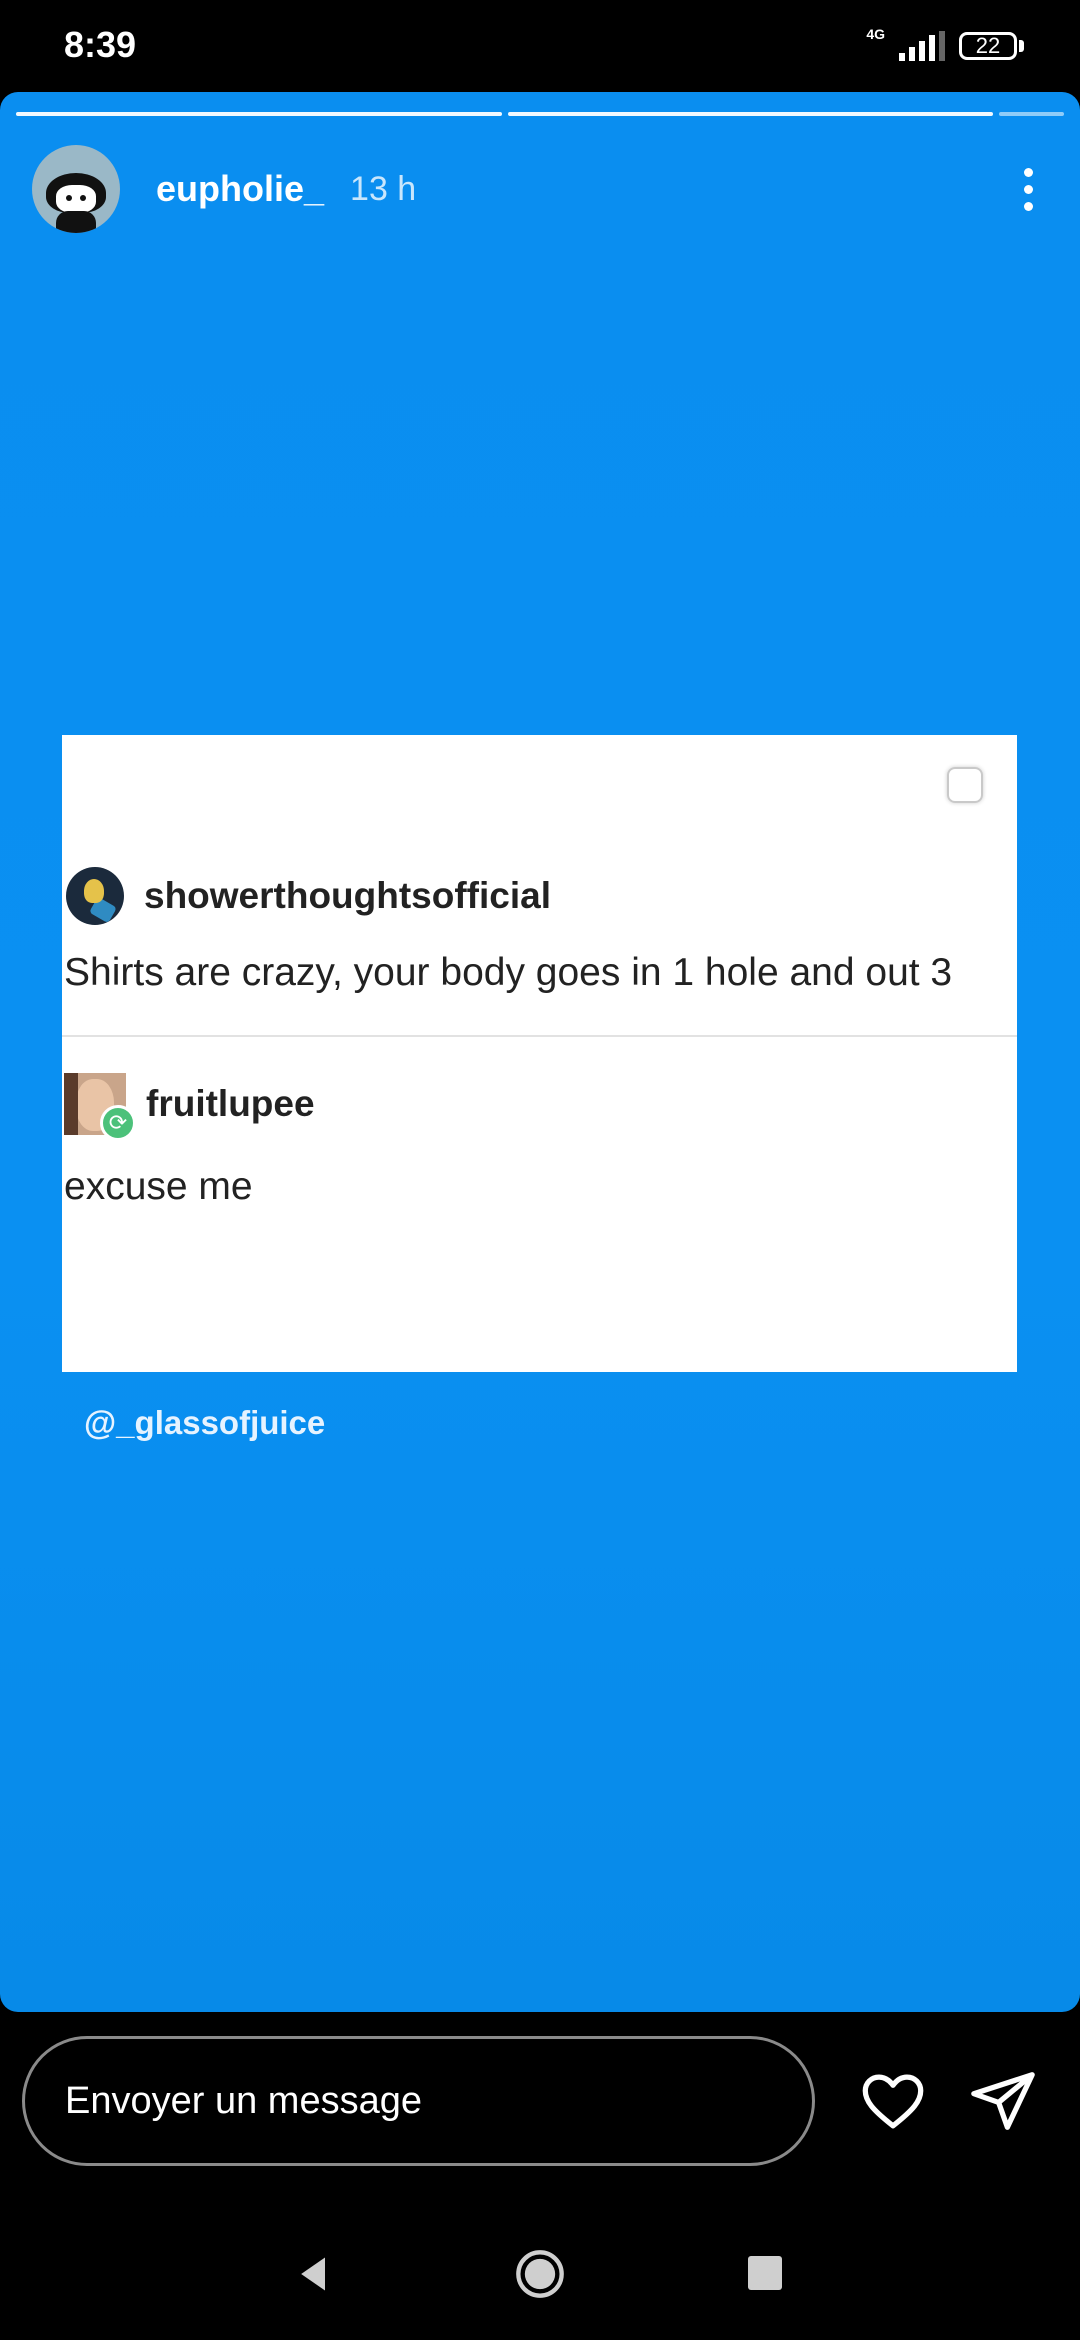 Image resolution: width=1080 pixels, height=2340 pixels. What do you see at coordinates (314, 2274) in the screenshot?
I see `back-icon` at bounding box center [314, 2274].